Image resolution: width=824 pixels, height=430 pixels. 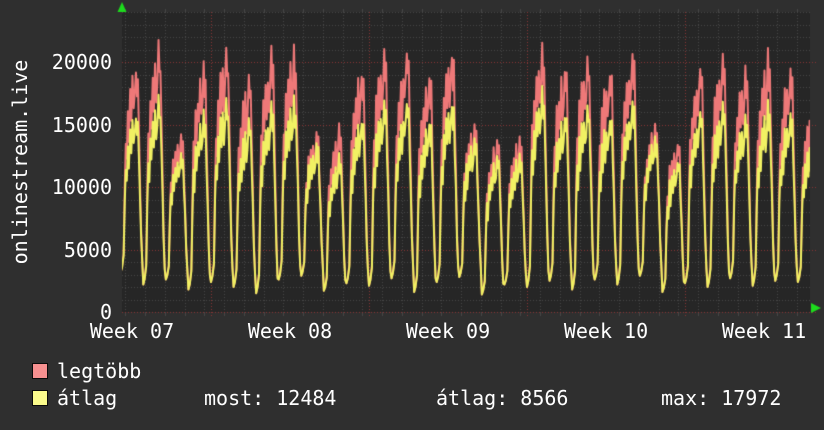 I want to click on y-tick-label-10000: 10000, so click(x=81, y=187).